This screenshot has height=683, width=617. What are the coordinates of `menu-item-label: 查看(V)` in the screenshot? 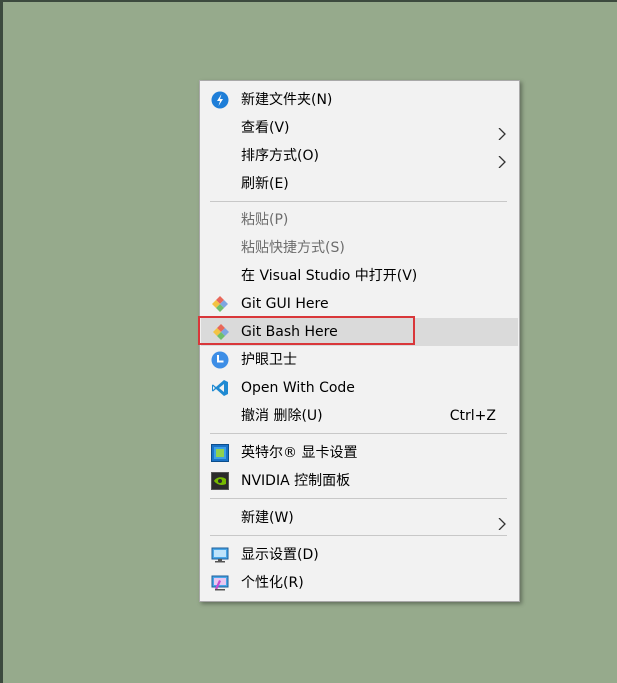 It's located at (265, 128).